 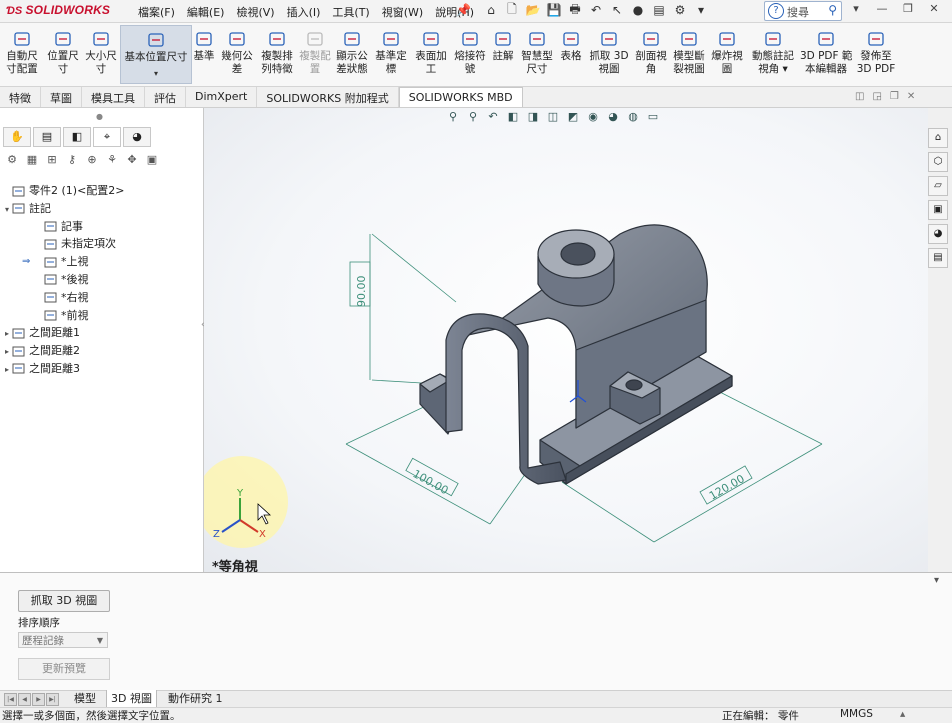 I want to click on auto-dimension-scheme-icon: ⚙, so click(x=12, y=161).